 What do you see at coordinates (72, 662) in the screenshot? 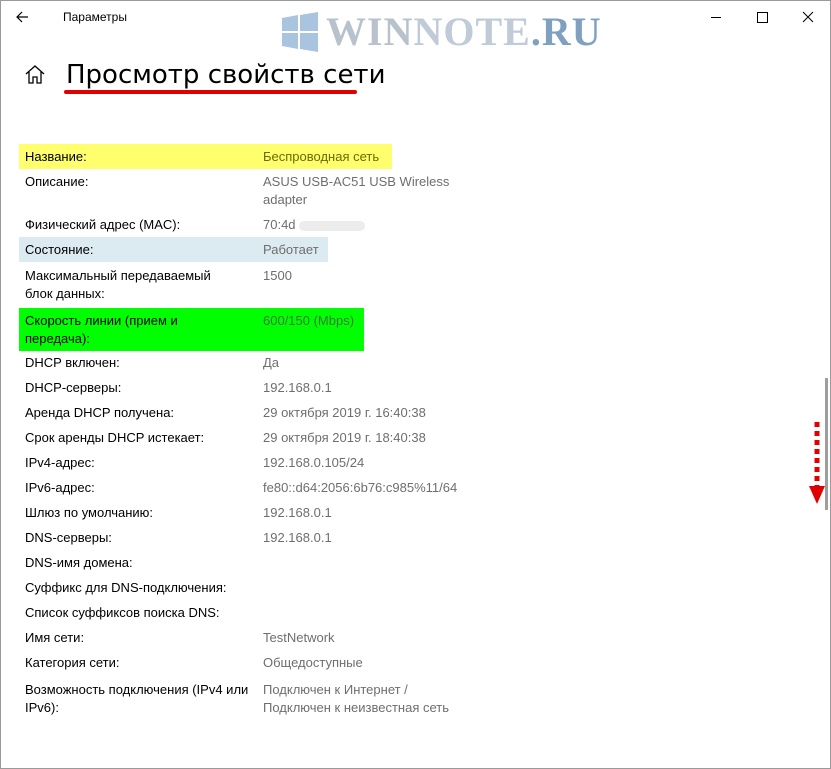
I see `property-label: Категория сети:` at bounding box center [72, 662].